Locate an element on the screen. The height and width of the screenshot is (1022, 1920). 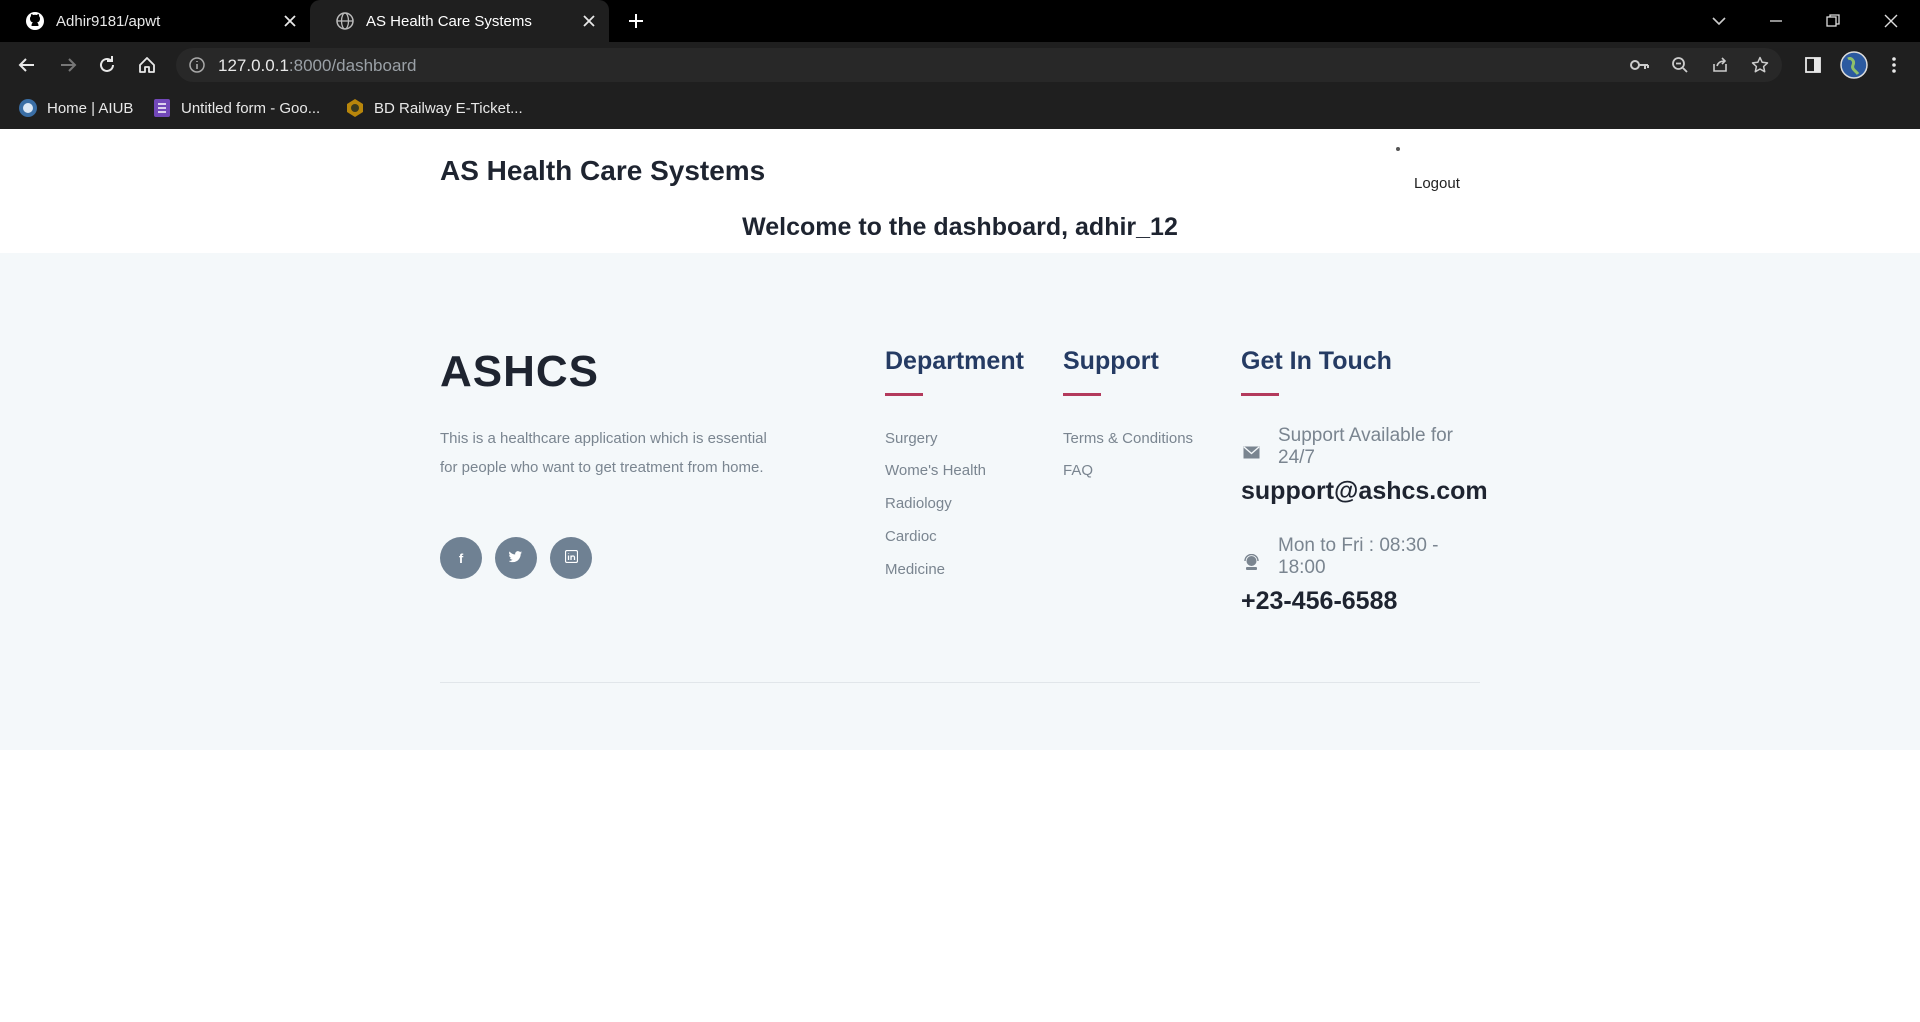
globe-icon is located at coordinates (345, 21).